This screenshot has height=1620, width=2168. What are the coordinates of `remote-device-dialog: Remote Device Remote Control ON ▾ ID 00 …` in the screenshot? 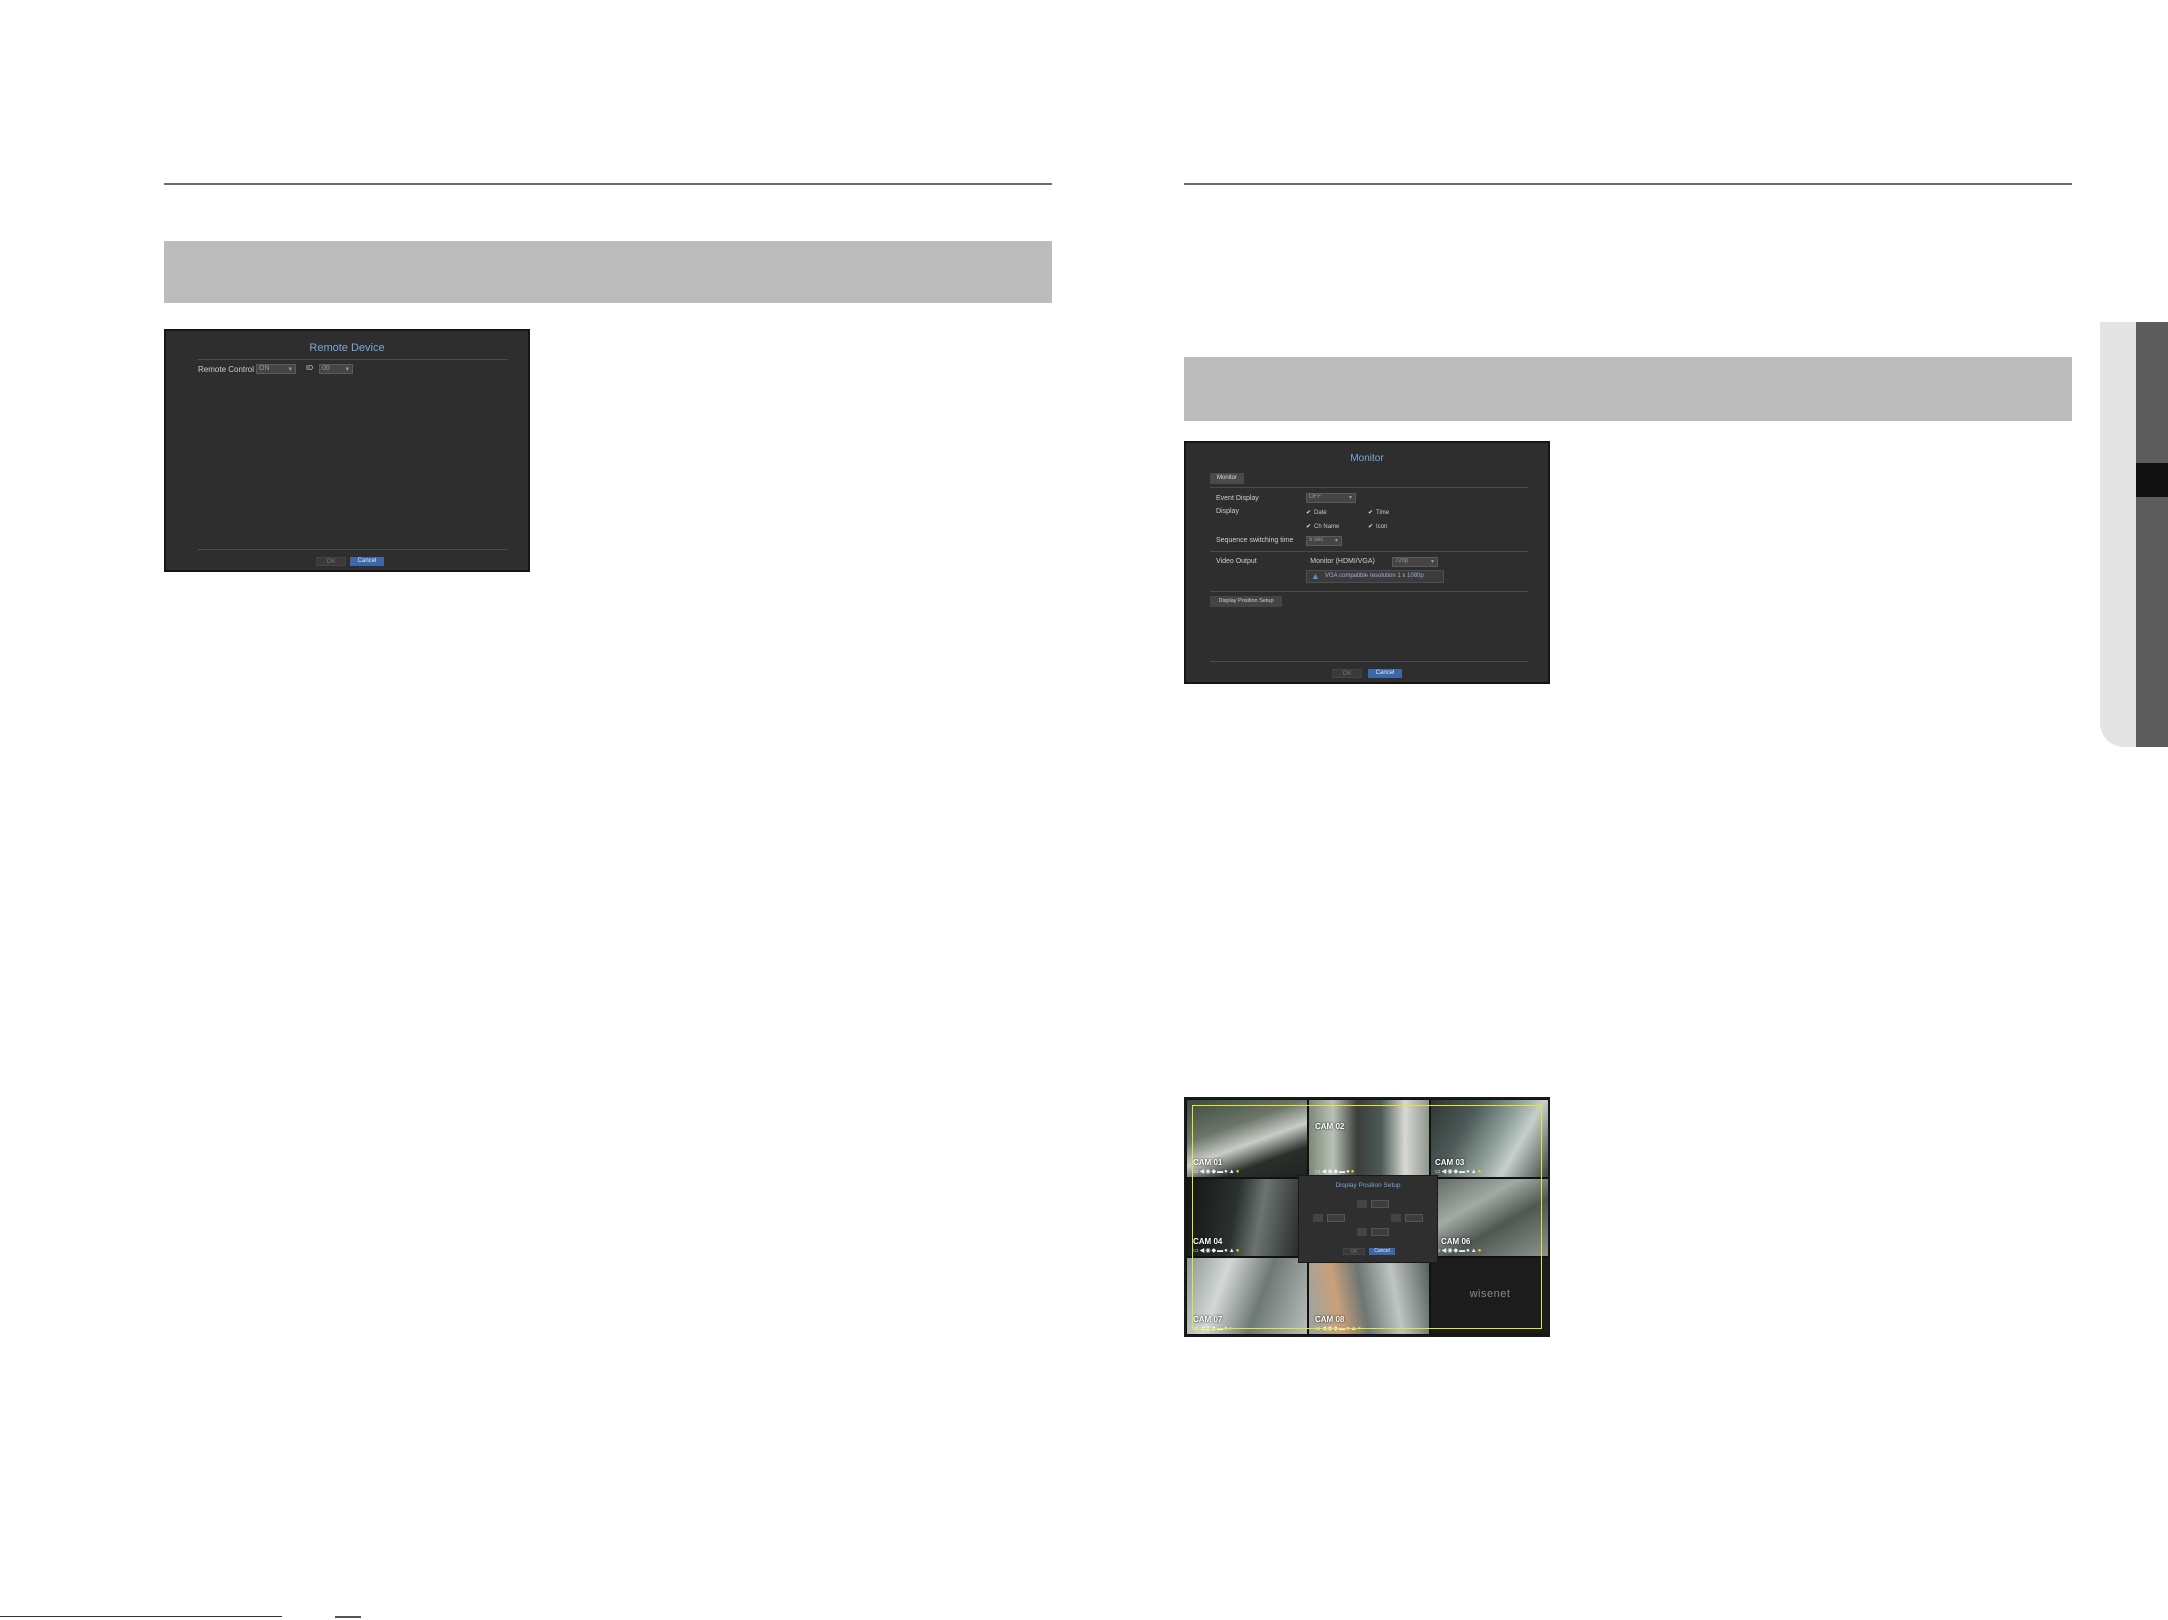 It's located at (347, 450).